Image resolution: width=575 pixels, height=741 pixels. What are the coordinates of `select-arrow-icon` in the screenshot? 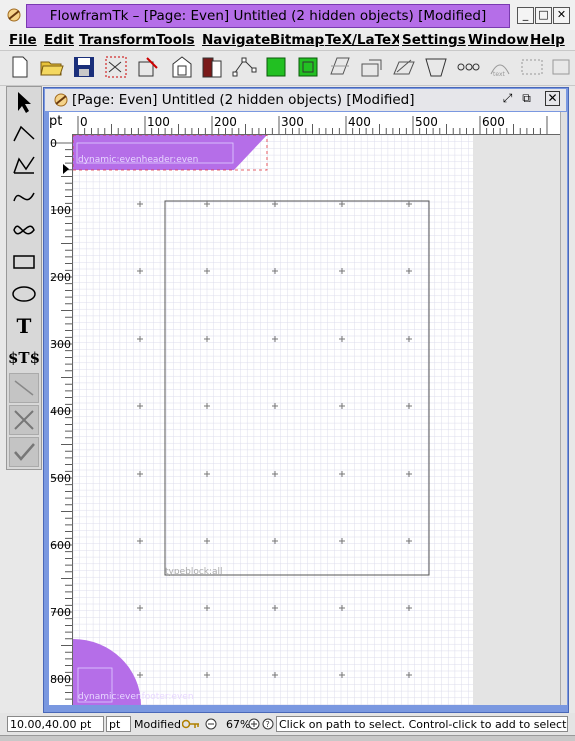 It's located at (24, 102).